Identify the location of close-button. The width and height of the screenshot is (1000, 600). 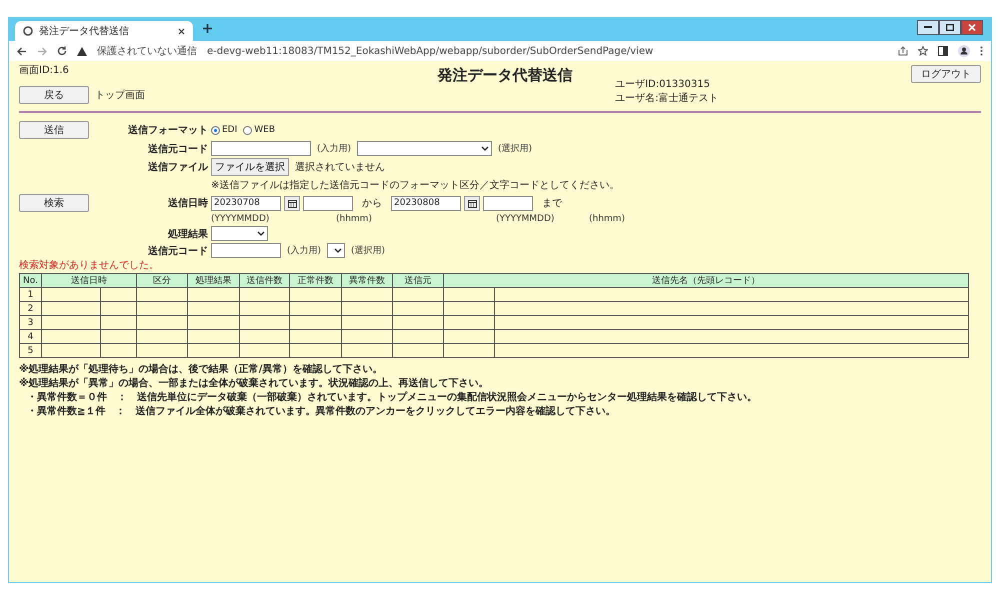
(972, 27).